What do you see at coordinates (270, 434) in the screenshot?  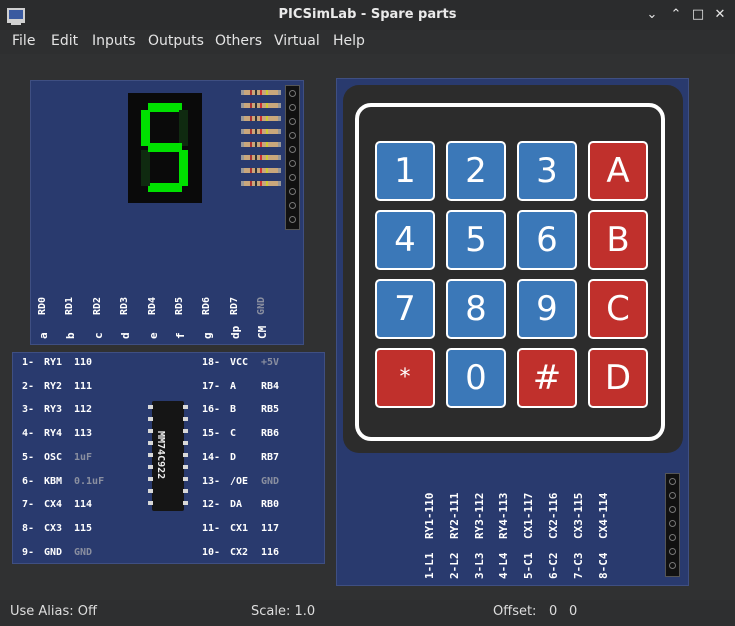 I see `encoder-pin-value: RB6` at bounding box center [270, 434].